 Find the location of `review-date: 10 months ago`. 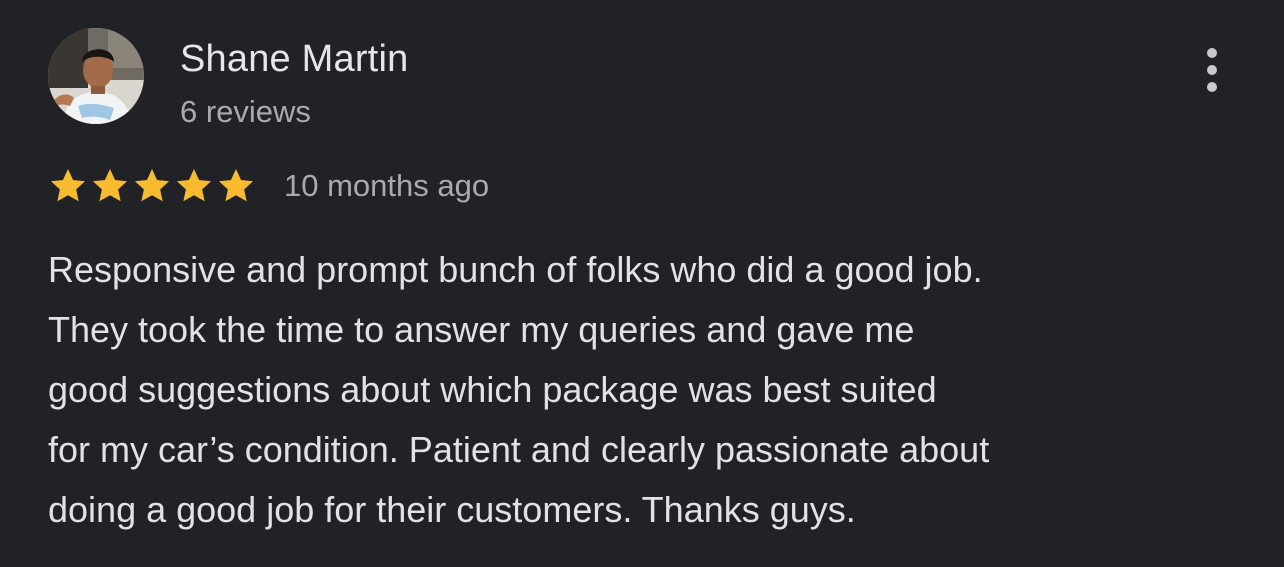

review-date: 10 months ago is located at coordinates (387, 185).